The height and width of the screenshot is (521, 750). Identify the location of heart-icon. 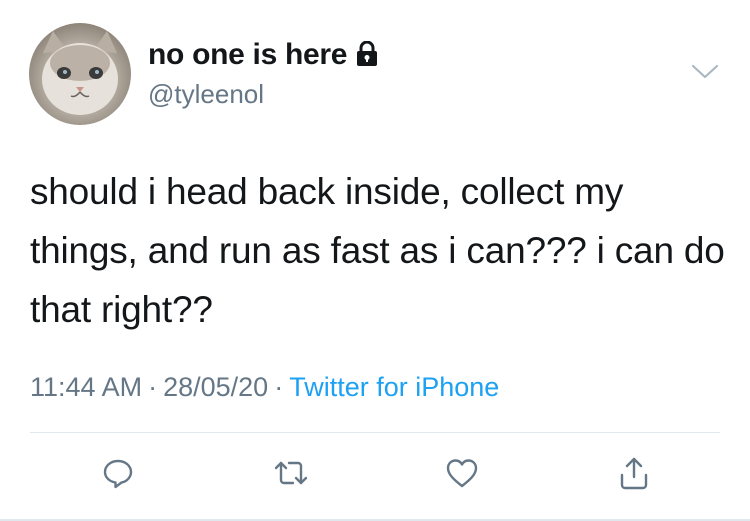
(462, 475).